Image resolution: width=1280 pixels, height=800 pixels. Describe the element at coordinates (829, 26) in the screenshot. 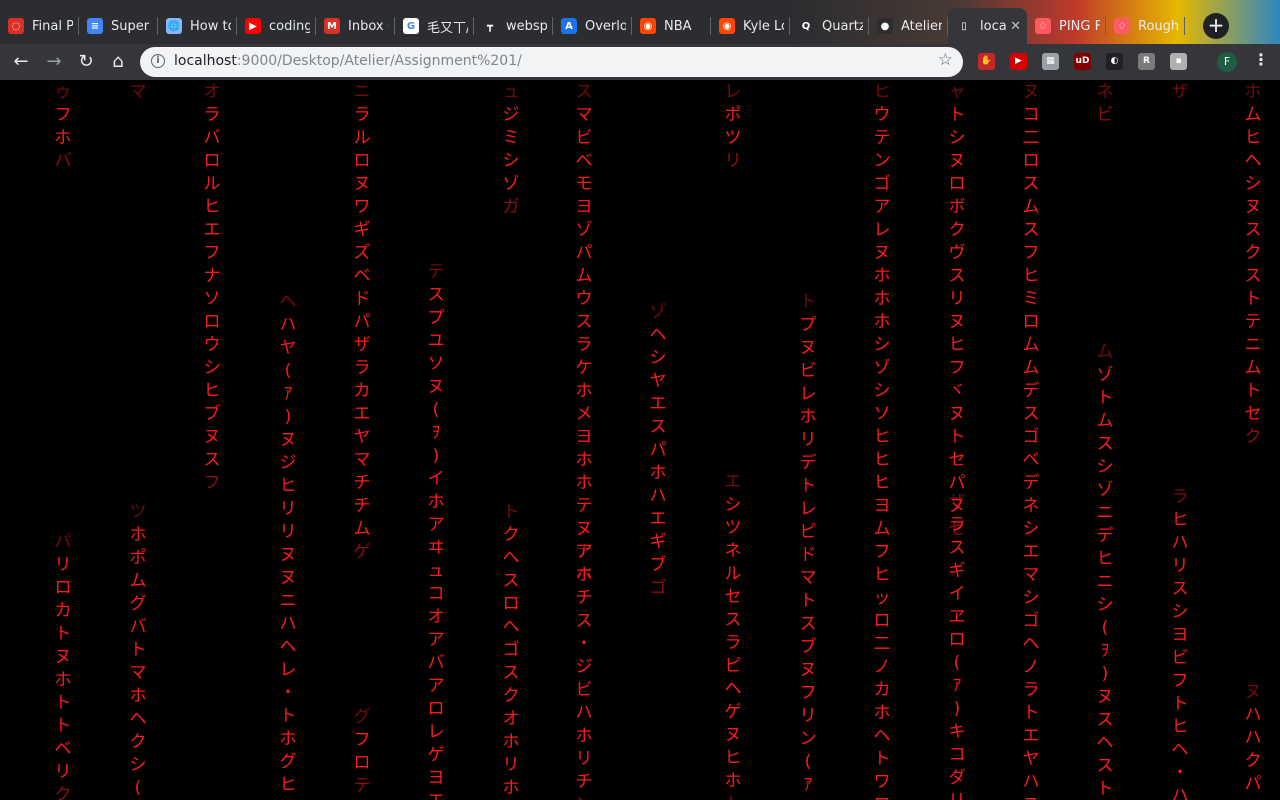

I see `tab-10: Q Quartz` at that location.